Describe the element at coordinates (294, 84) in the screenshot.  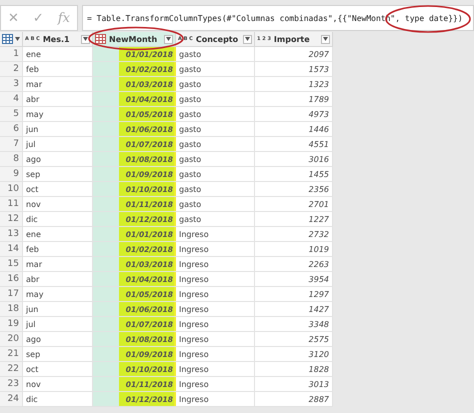
I see `table-cell: 1323` at that location.